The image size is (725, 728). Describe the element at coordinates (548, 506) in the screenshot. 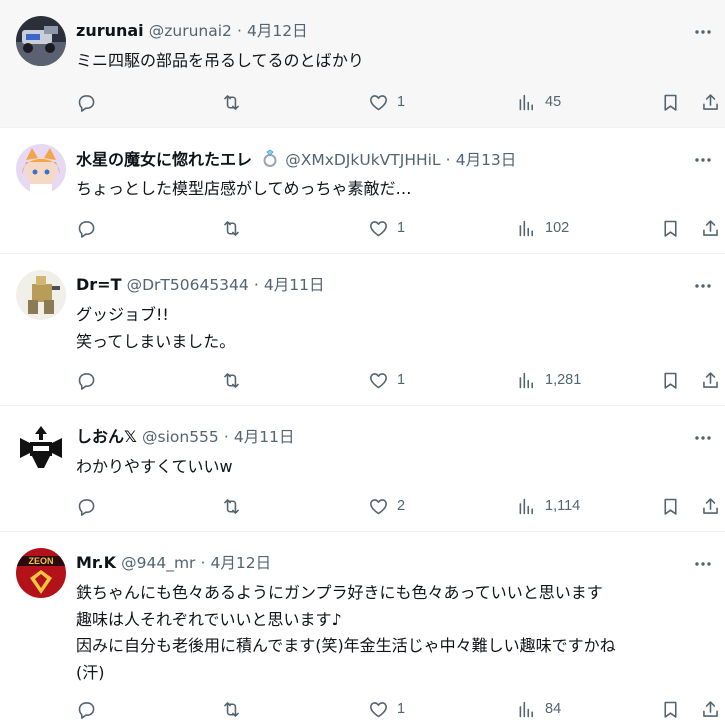

I see `views-button: 1,114` at that location.